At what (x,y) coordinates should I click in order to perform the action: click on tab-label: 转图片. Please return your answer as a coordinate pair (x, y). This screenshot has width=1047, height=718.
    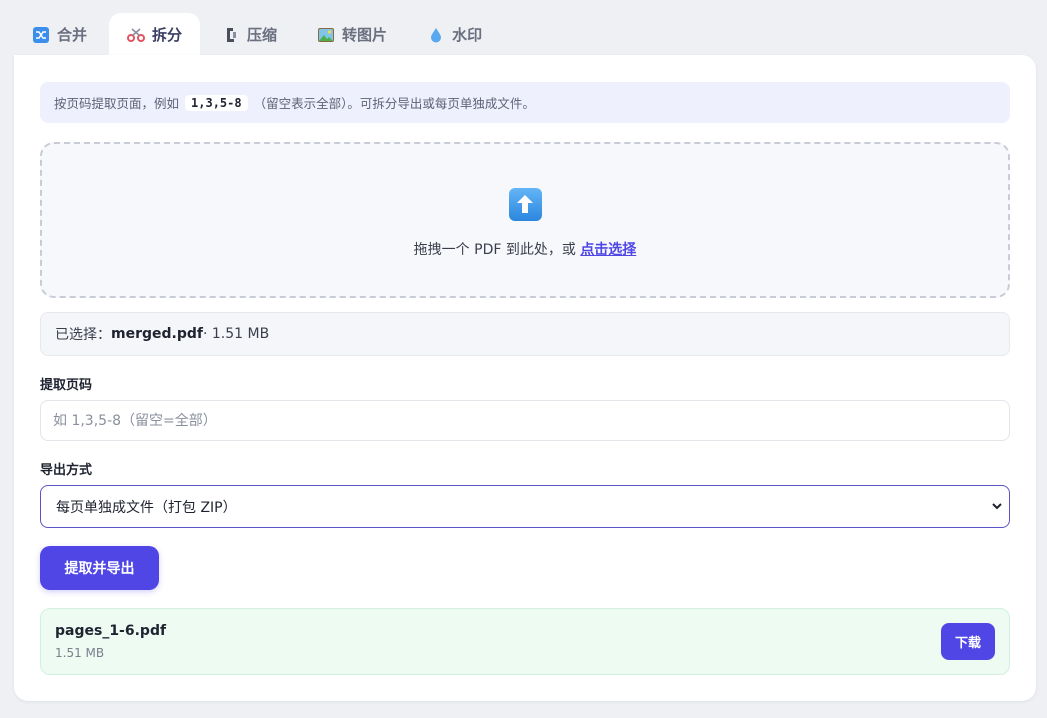
    Looking at the image, I should click on (365, 35).